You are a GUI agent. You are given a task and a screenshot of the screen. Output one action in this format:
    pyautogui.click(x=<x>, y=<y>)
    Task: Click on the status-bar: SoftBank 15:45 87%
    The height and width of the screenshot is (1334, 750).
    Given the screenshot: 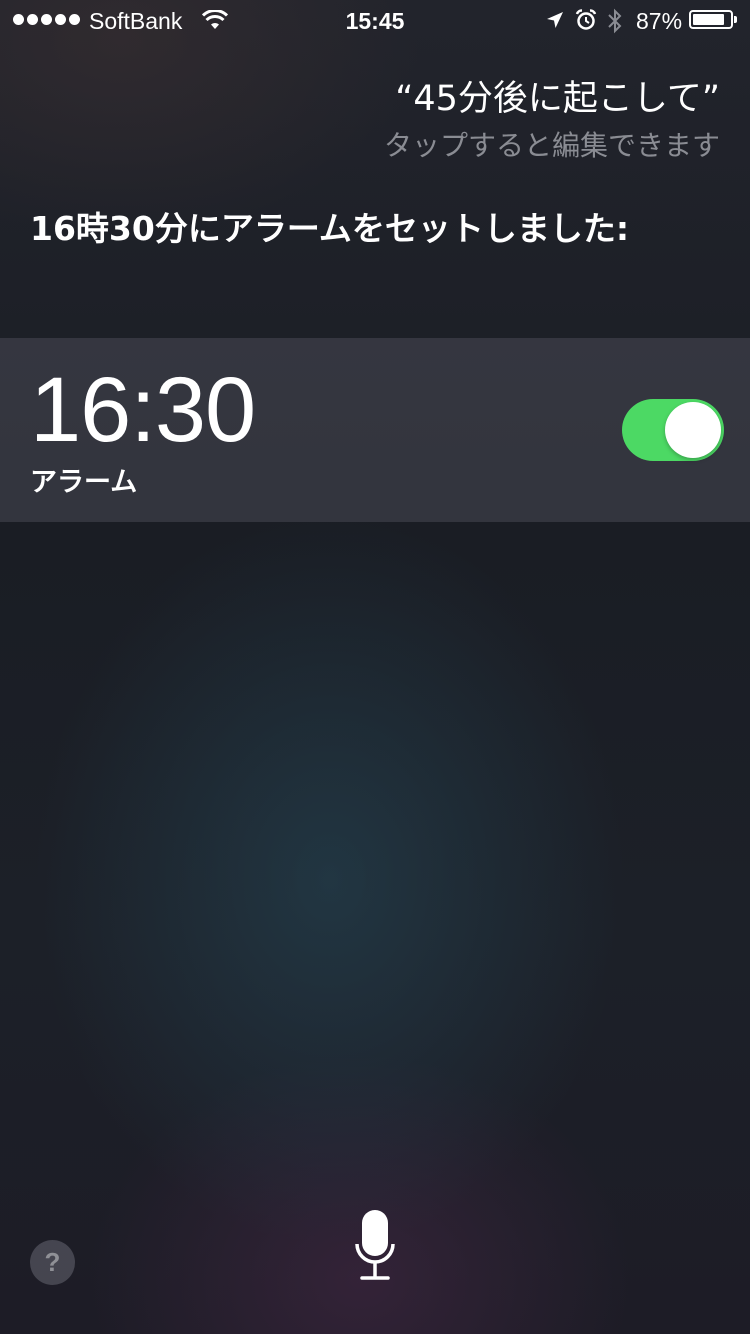 What is the action you would take?
    pyautogui.click(x=375, y=21)
    